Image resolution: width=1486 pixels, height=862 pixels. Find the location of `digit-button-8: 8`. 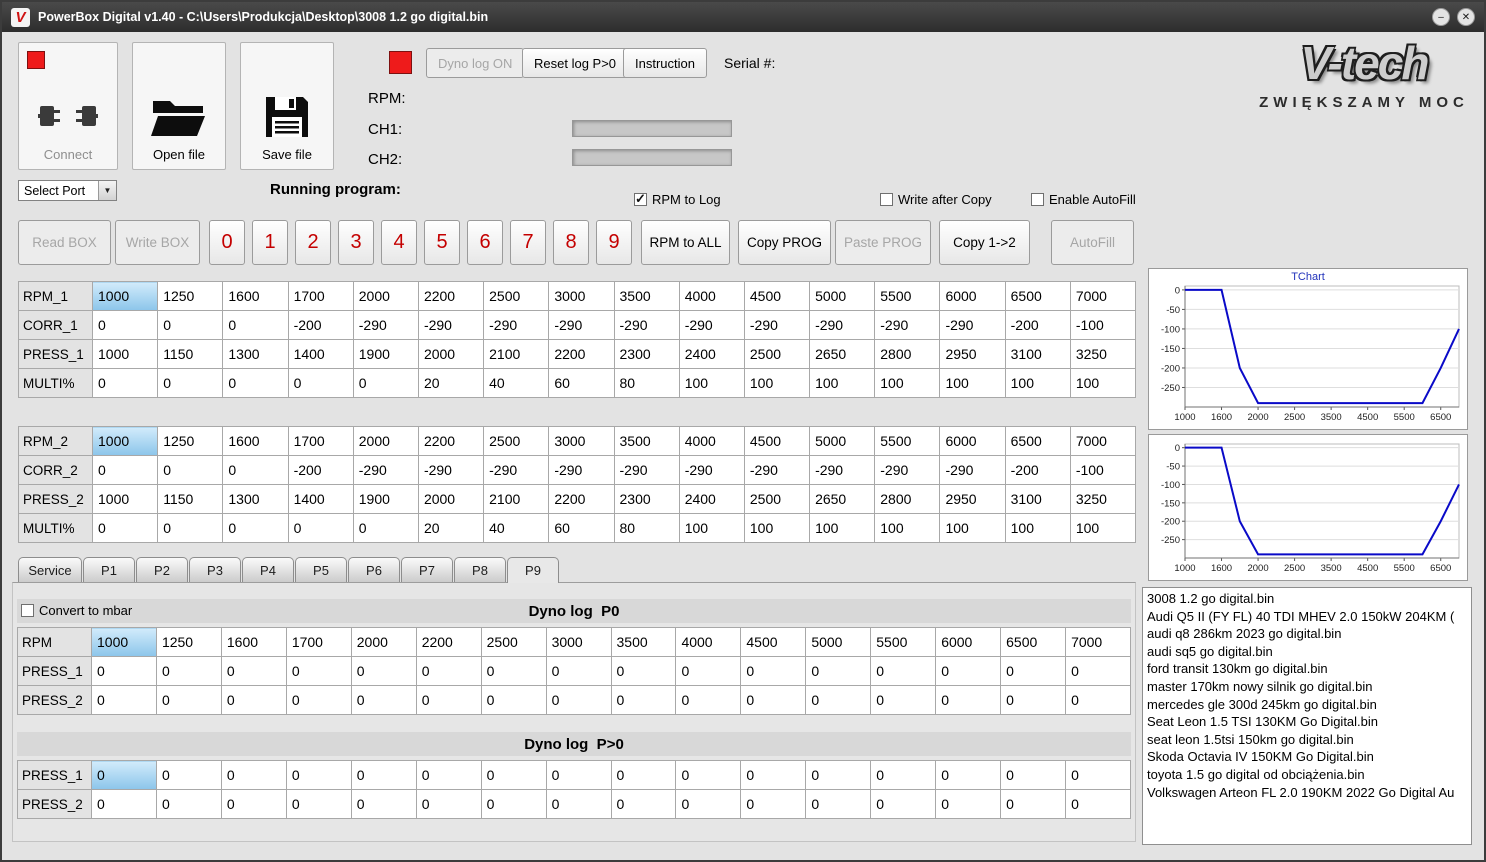

digit-button-8: 8 is located at coordinates (571, 242).